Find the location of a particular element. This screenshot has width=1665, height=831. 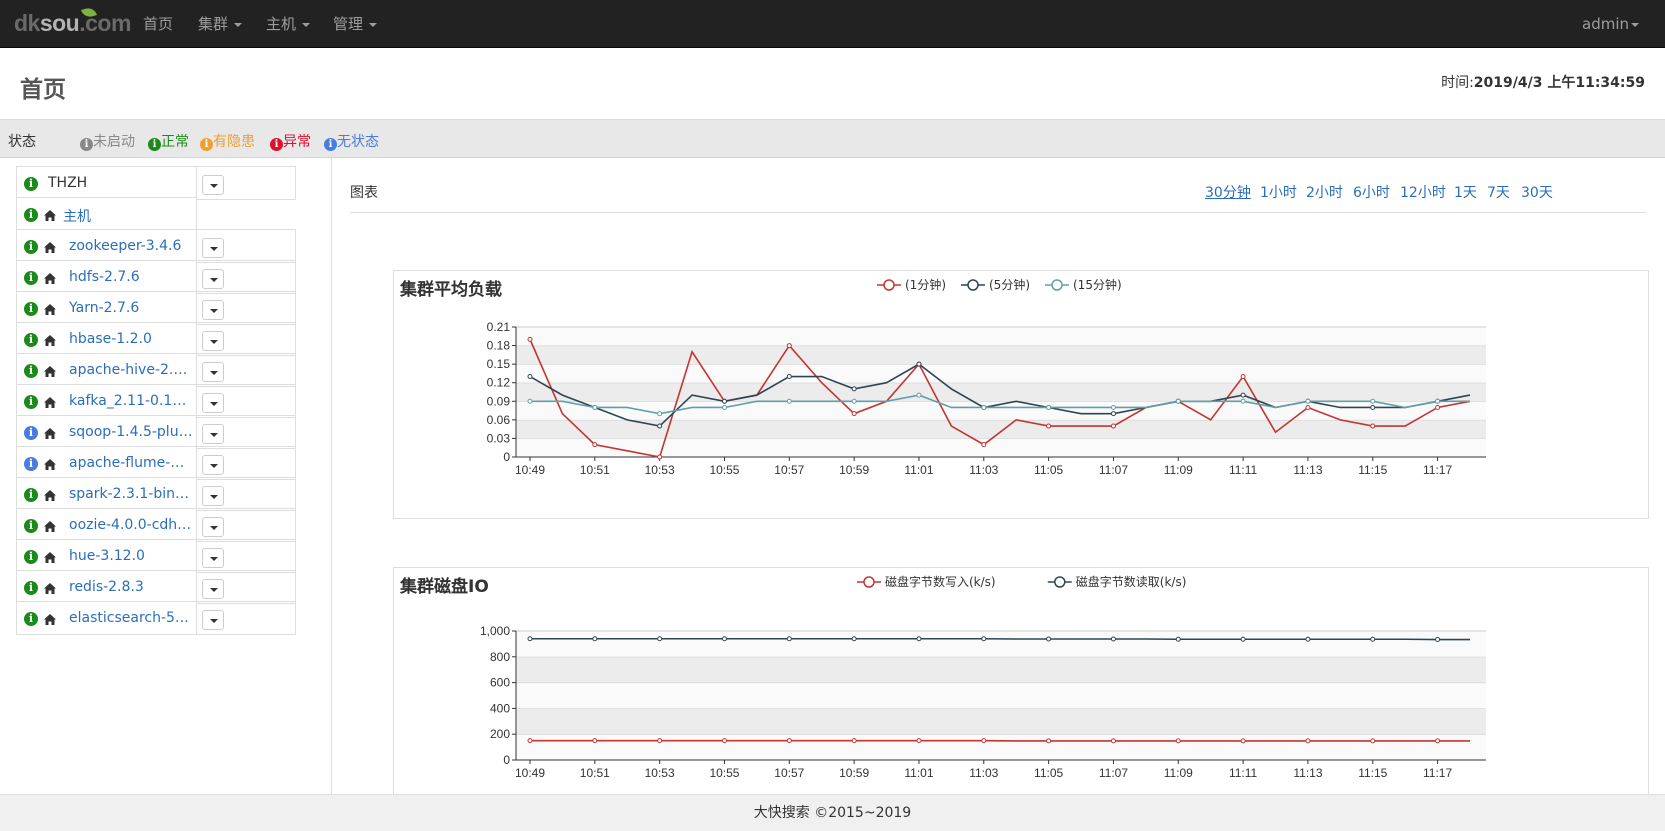

service-name-link: hbase-1.2.0 is located at coordinates (131, 339).